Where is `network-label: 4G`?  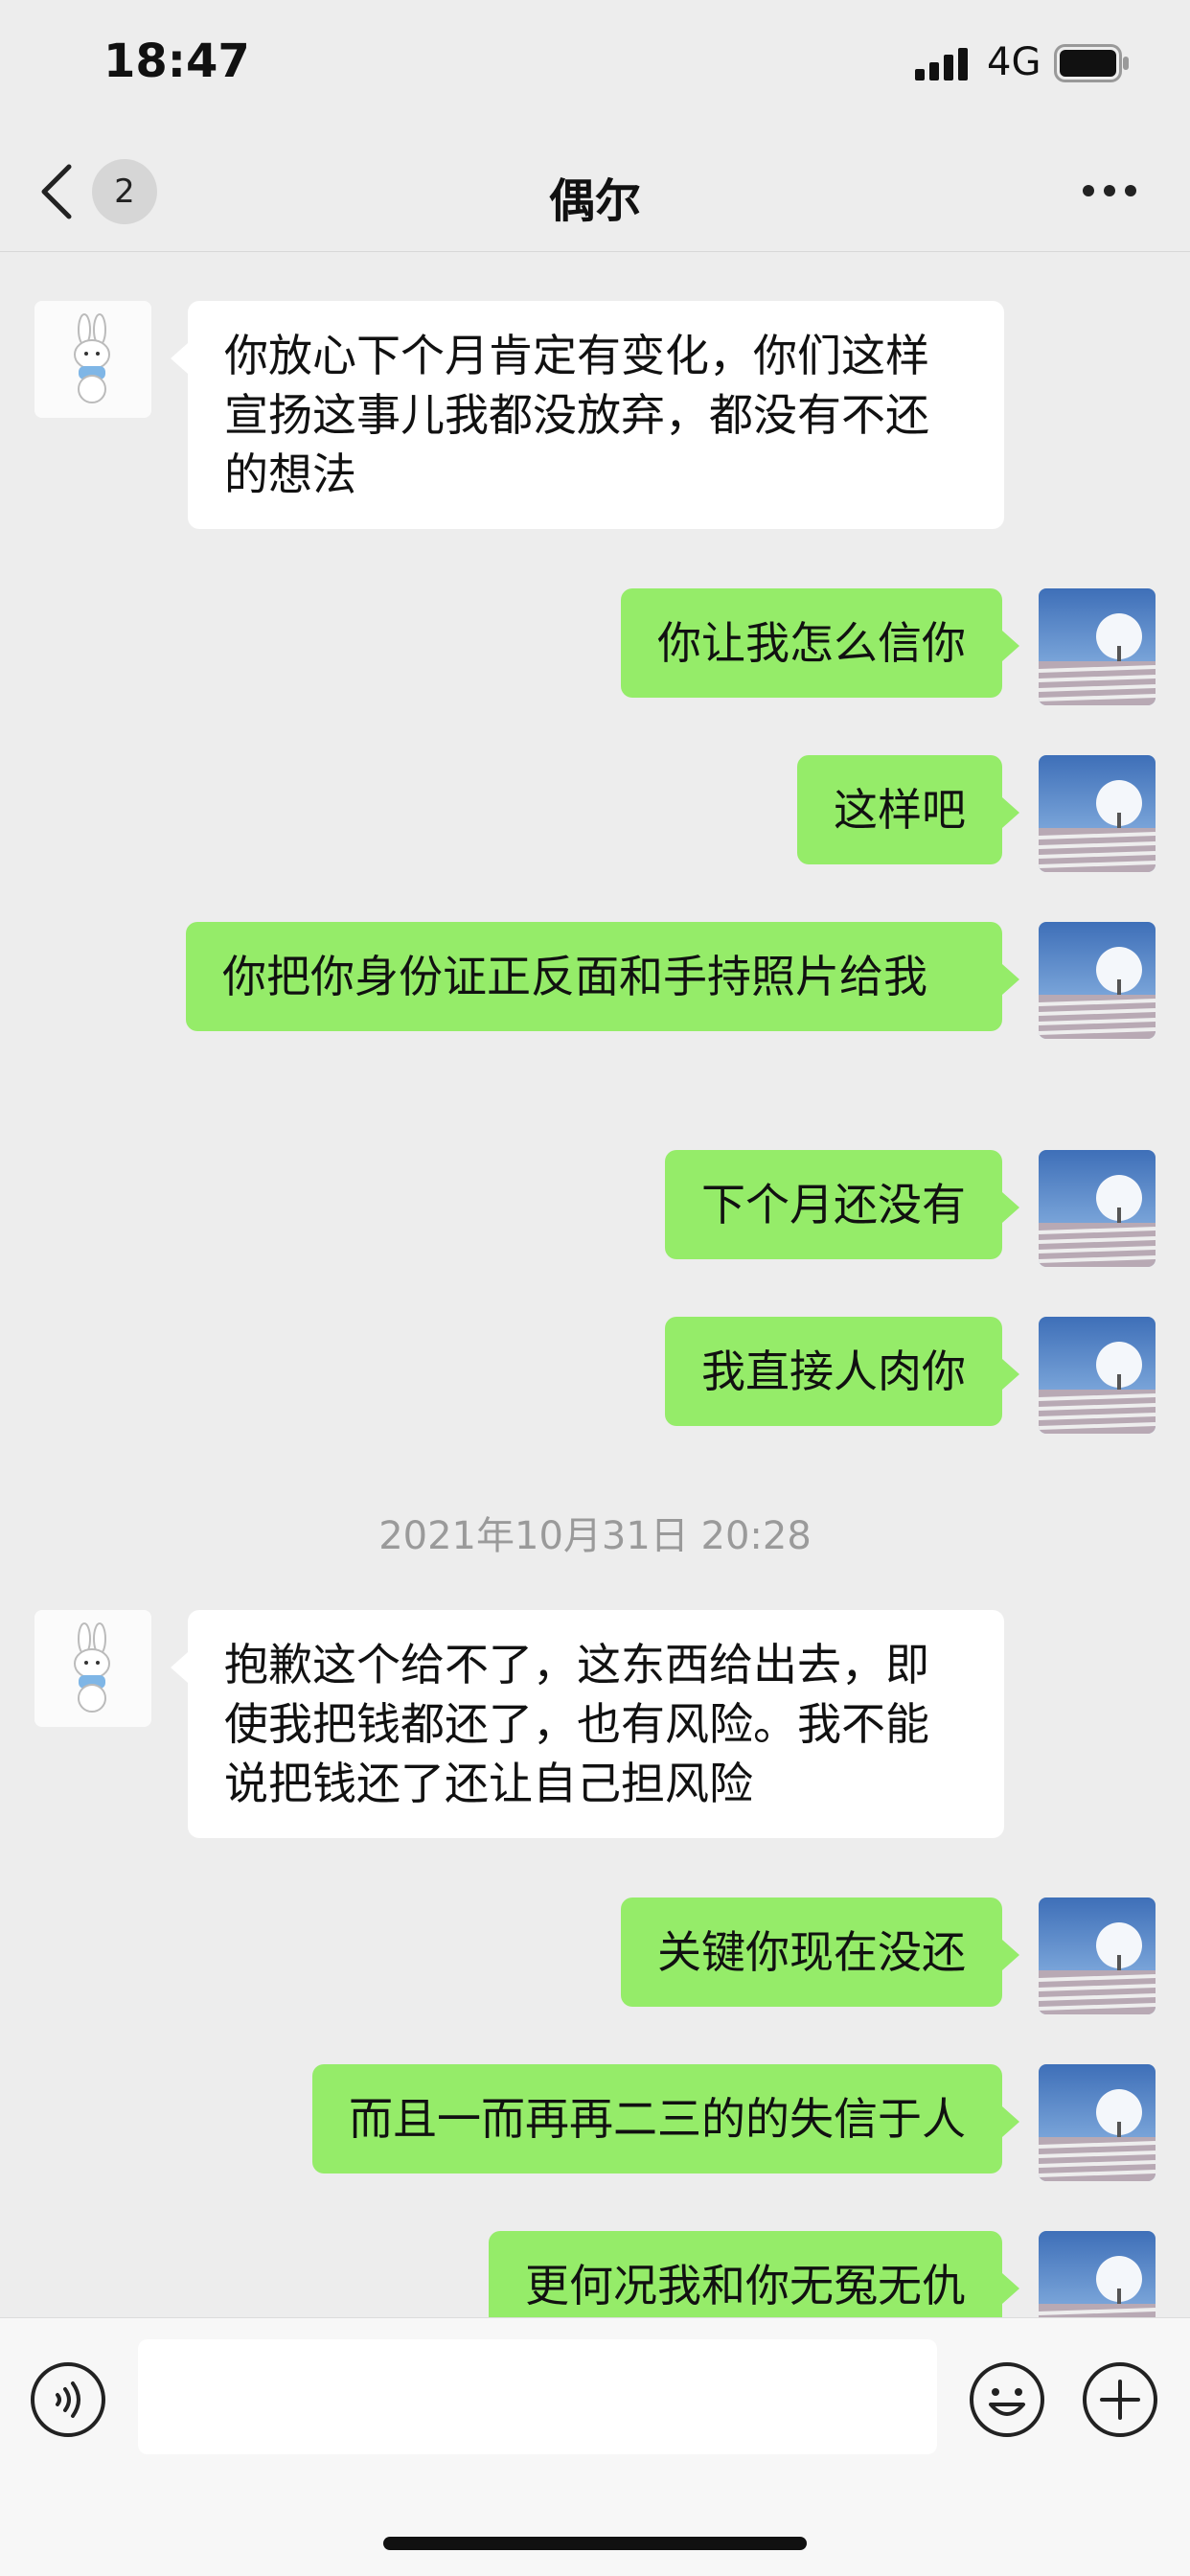
network-label: 4G is located at coordinates (1014, 62).